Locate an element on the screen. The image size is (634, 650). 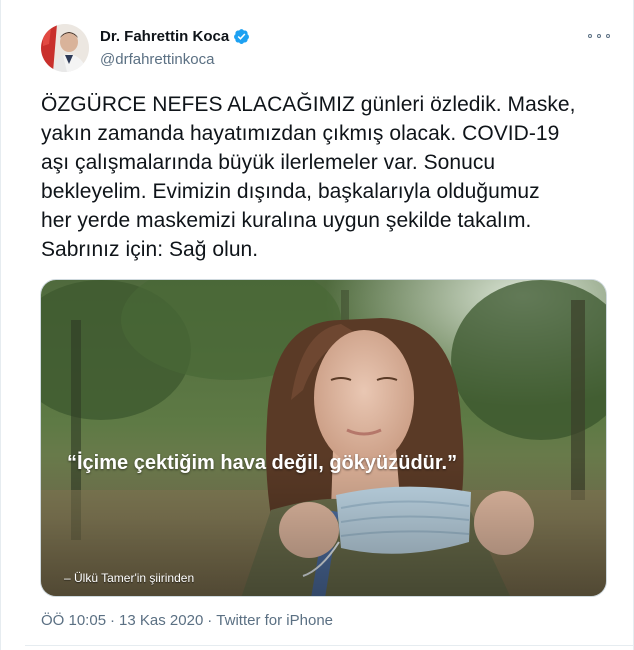
author-handle: @drfahrettinkoca is located at coordinates (157, 59).